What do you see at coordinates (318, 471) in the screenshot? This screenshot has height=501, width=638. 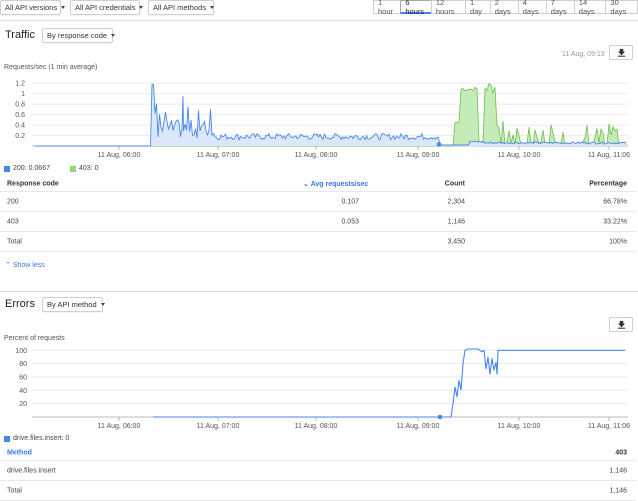 I see `table-row: drive.files.insert 1,146` at bounding box center [318, 471].